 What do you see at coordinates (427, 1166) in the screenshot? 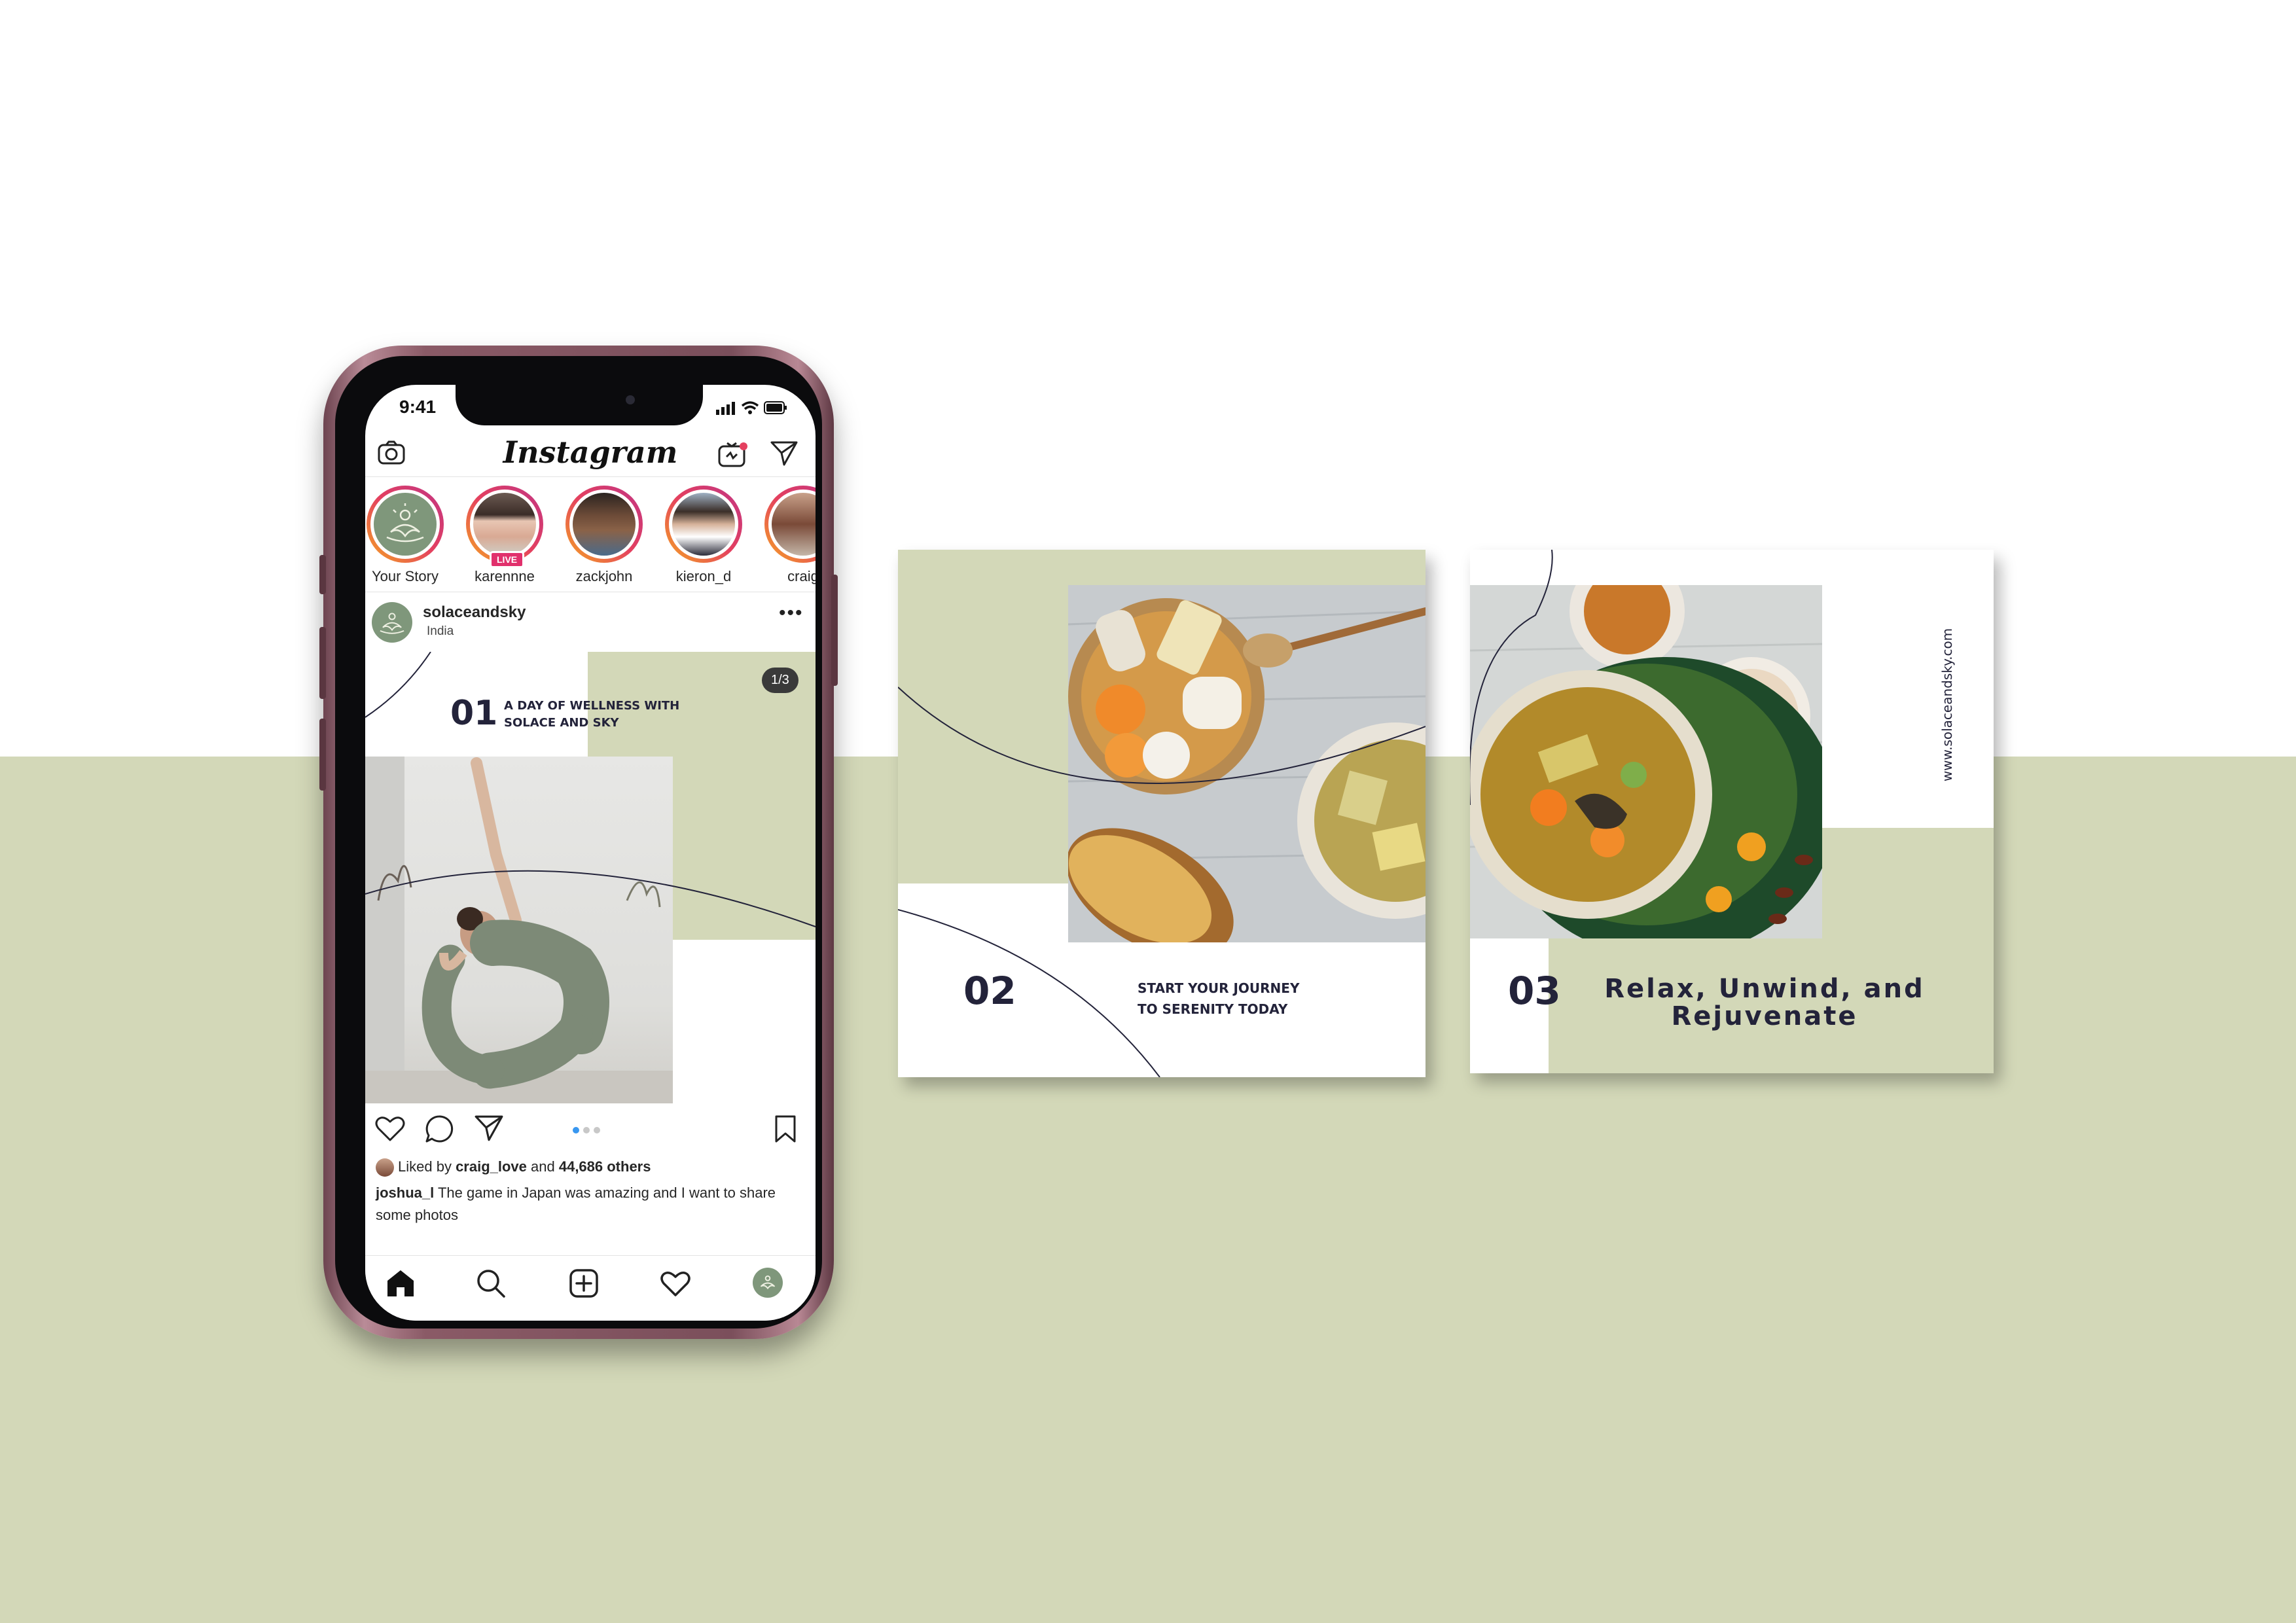
I see `likes-prefix: Liked by` at bounding box center [427, 1166].